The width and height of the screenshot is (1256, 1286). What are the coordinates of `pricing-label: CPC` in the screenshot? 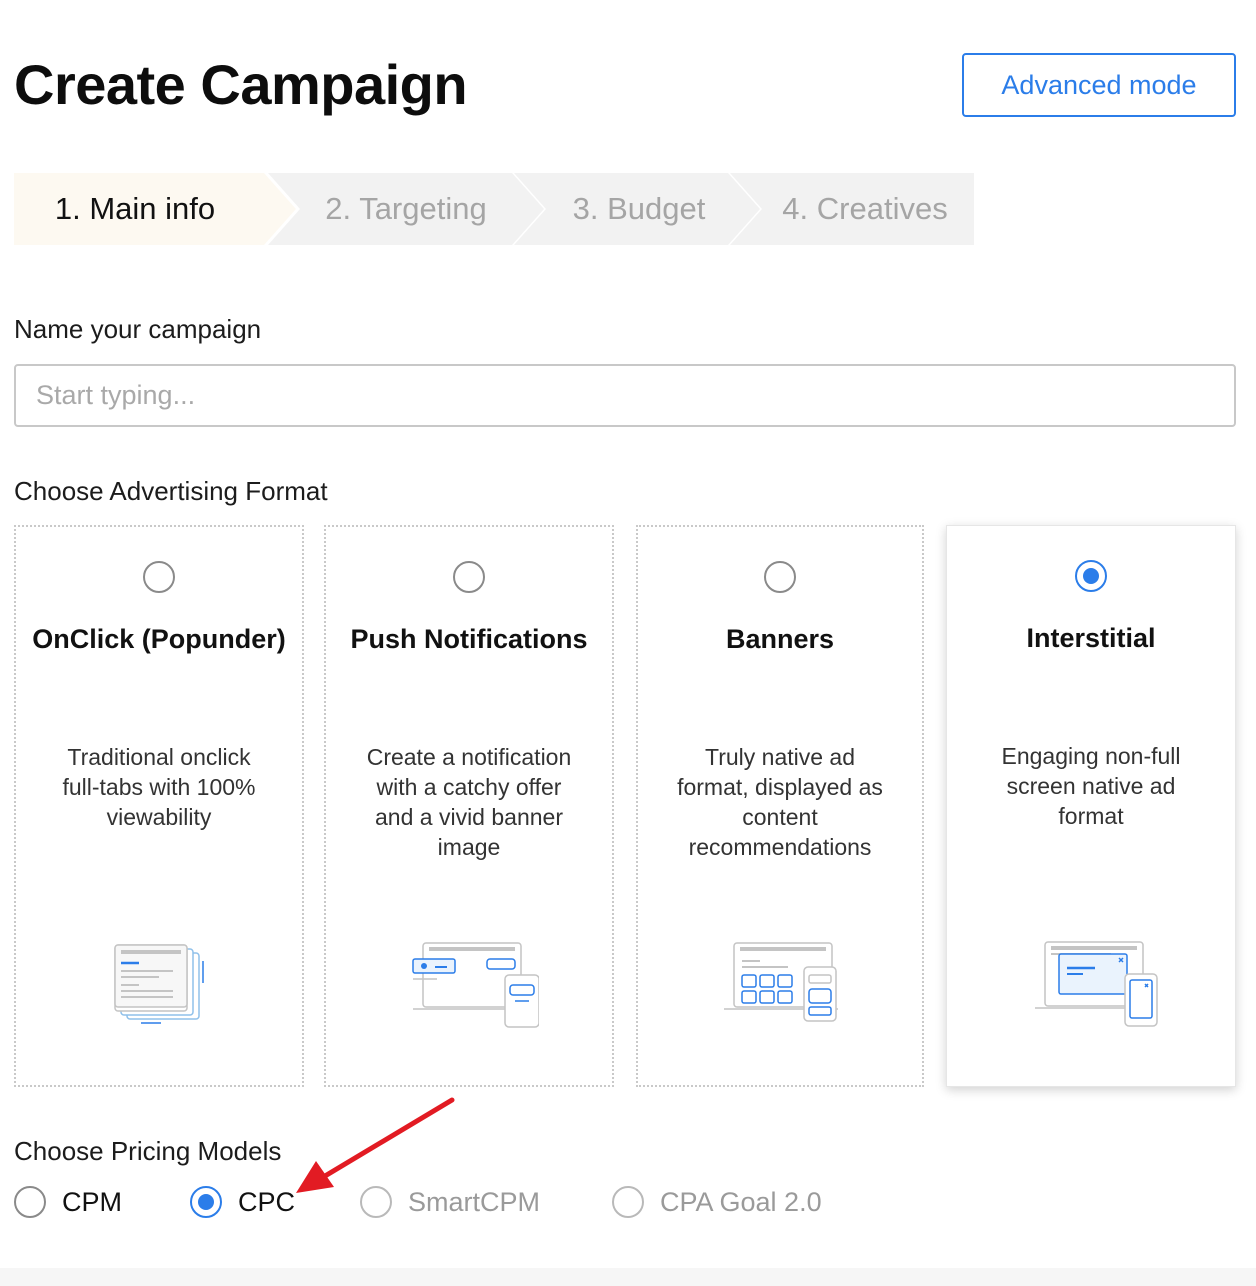 It's located at (267, 1201).